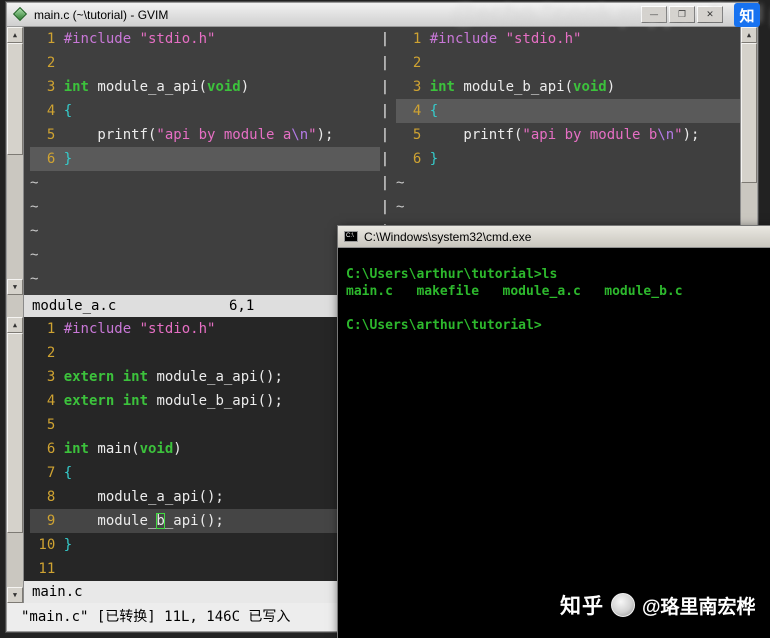  Describe the element at coordinates (554, 237) in the screenshot. I see `cmd-titlebar: C:\Windows\system32\cmd.exe` at that location.